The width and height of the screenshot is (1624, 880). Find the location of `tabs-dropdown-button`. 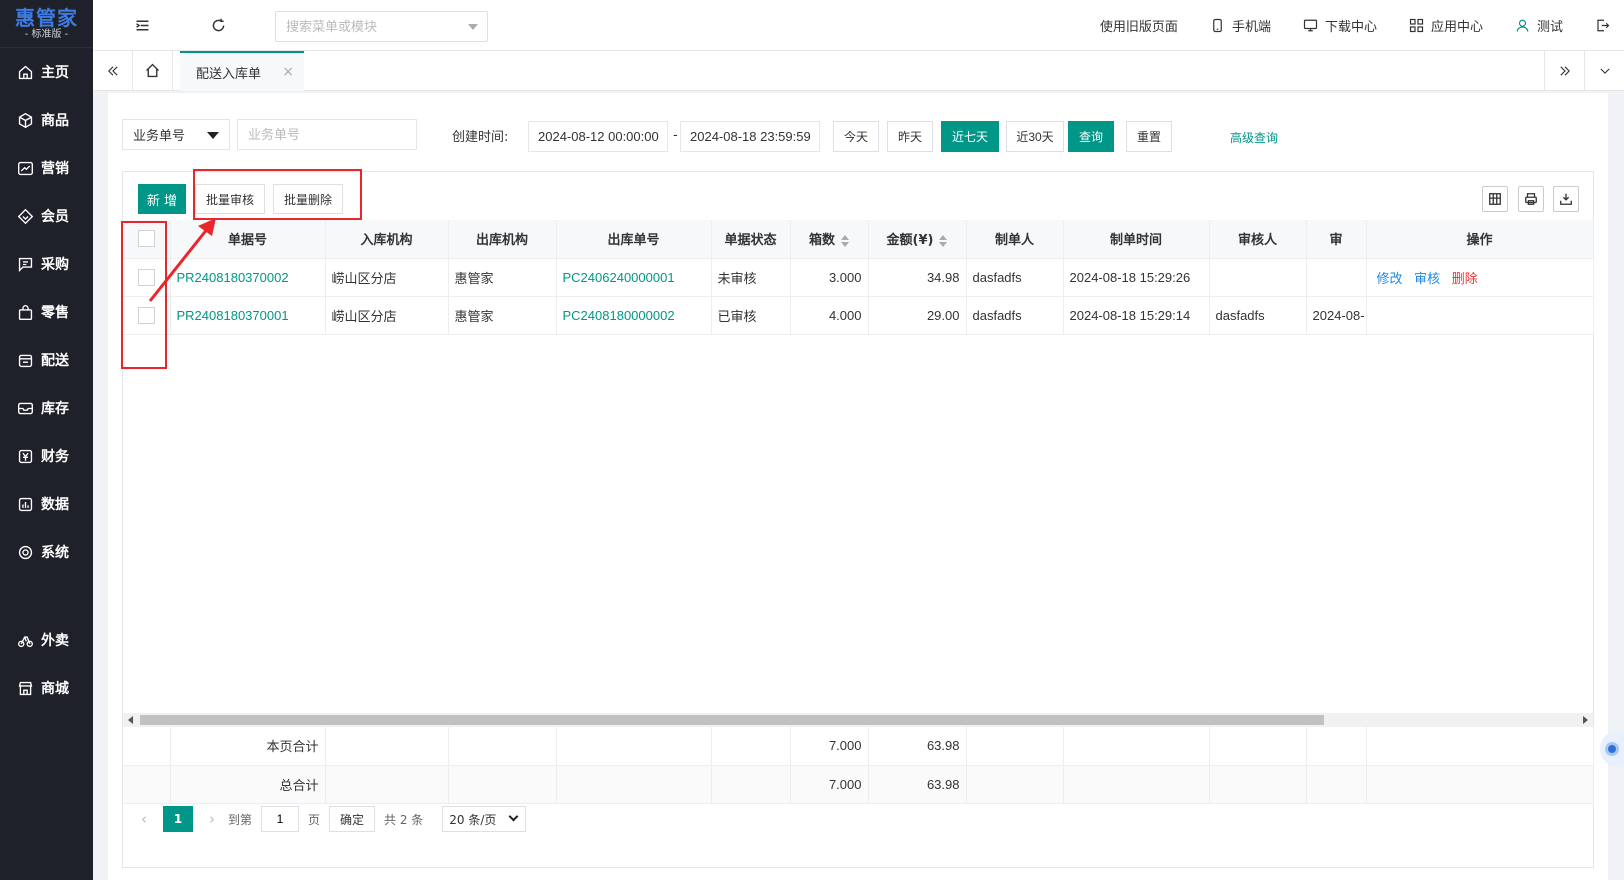

tabs-dropdown-button is located at coordinates (1604, 70).